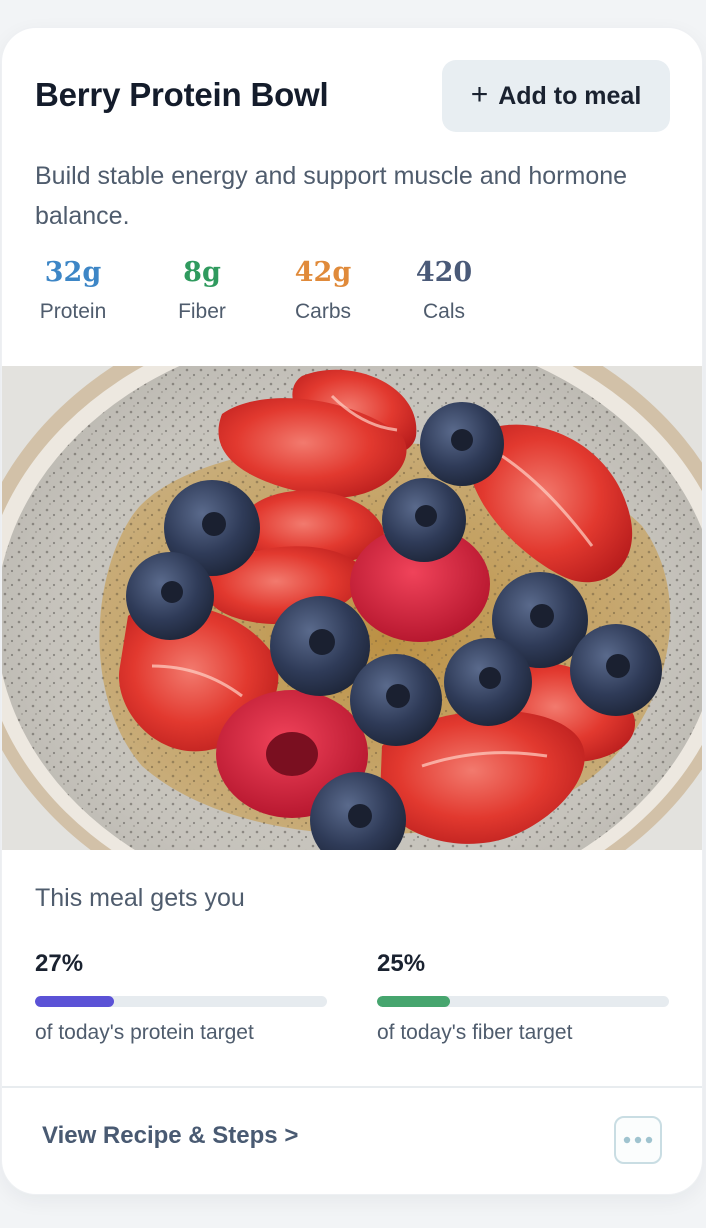  I want to click on meal-title: Berry Protein Bowl, so click(182, 94).